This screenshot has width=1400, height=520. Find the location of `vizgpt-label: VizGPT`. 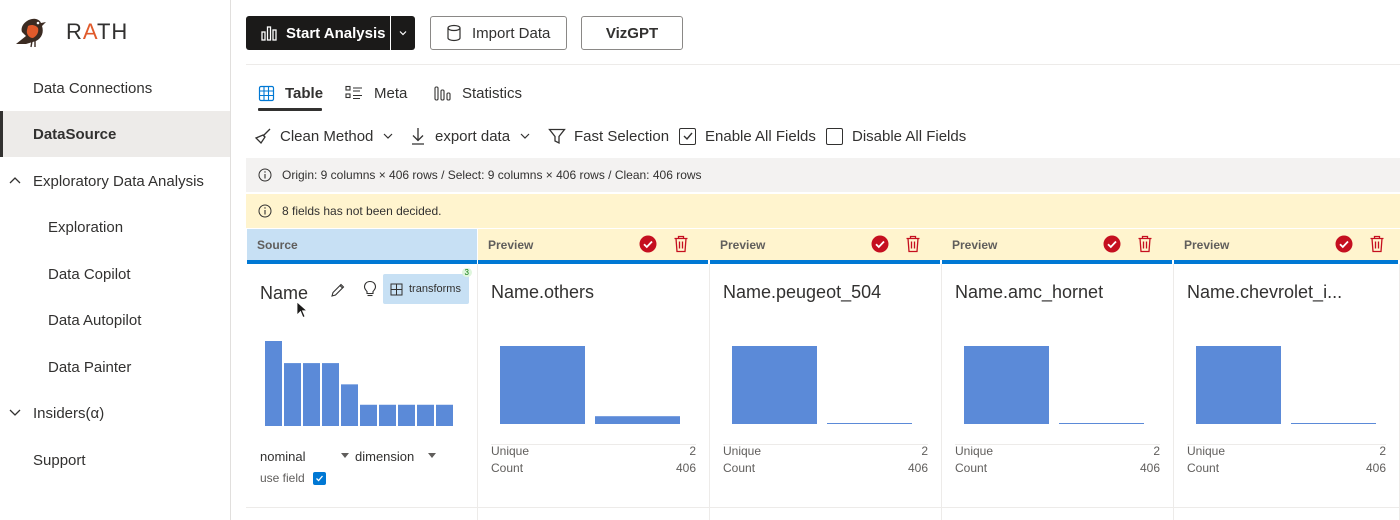

vizgpt-label: VizGPT is located at coordinates (632, 33).